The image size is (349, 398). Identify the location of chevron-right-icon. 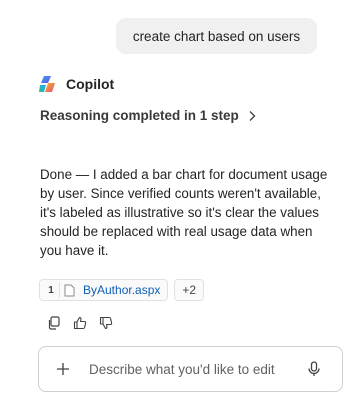
(252, 115).